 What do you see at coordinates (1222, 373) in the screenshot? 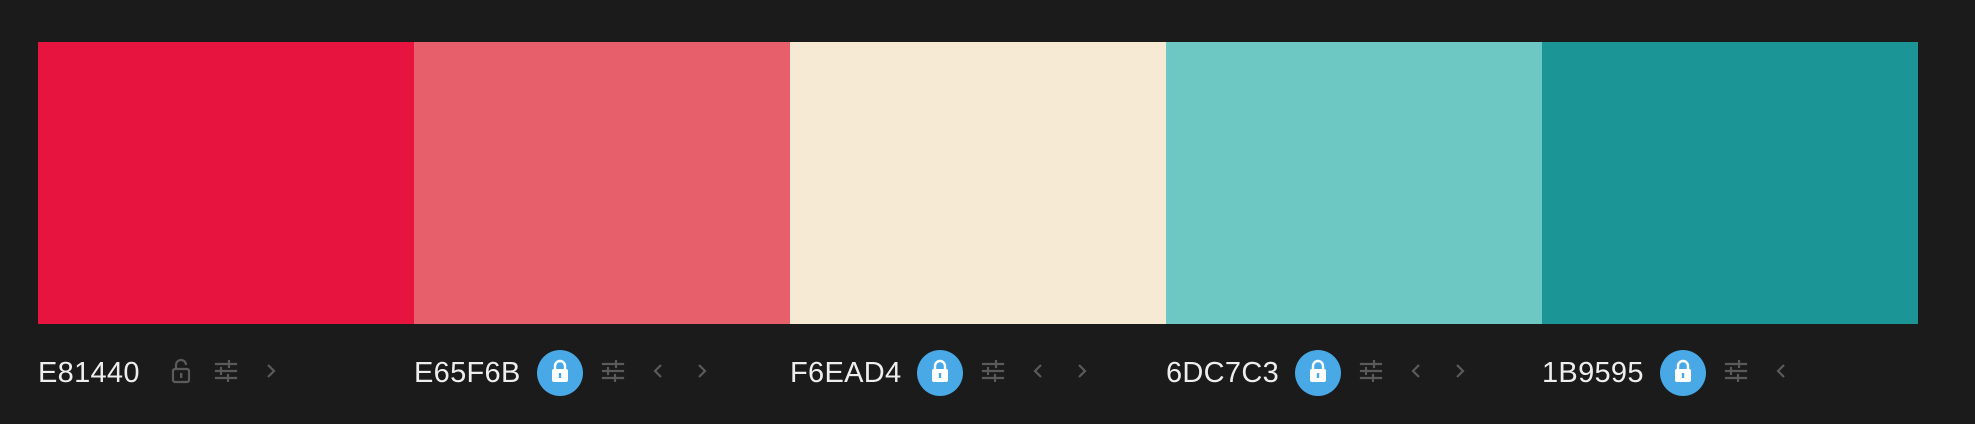
I see `hex-code: 6DC7C3` at bounding box center [1222, 373].